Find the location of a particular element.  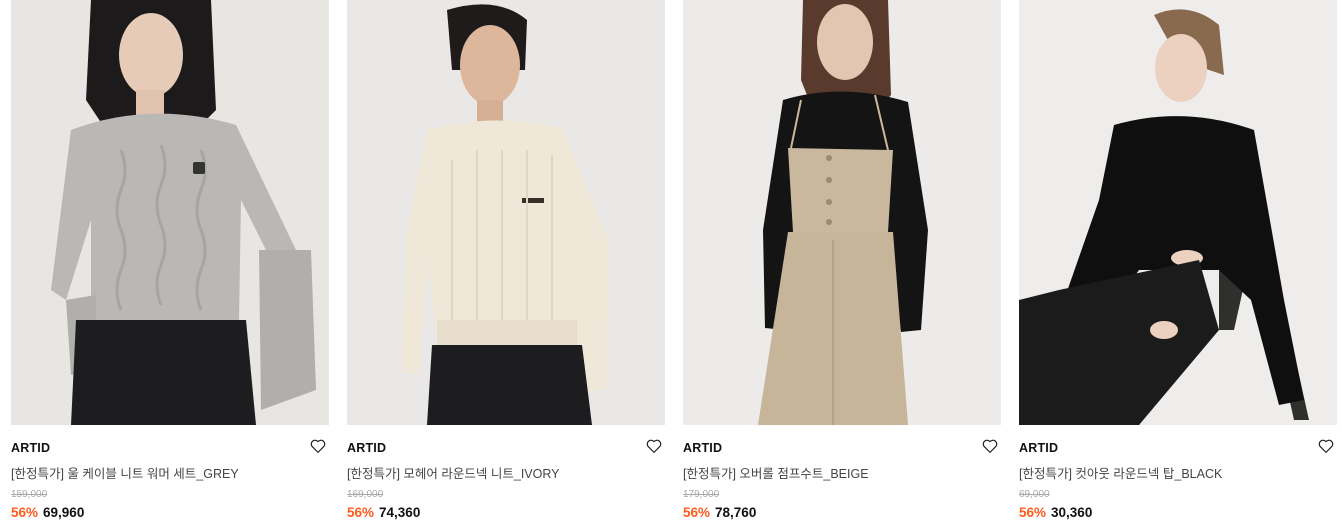

sale-price: 69,960 is located at coordinates (64, 512).